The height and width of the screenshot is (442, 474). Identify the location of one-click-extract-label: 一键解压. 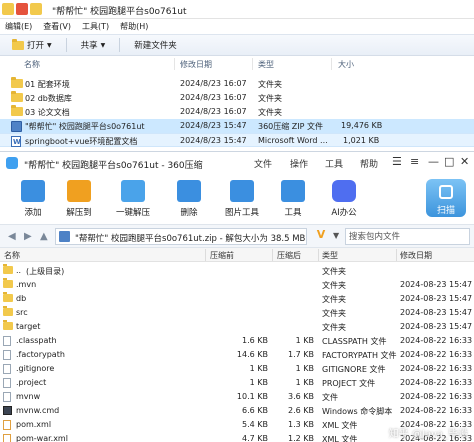
(132, 213).